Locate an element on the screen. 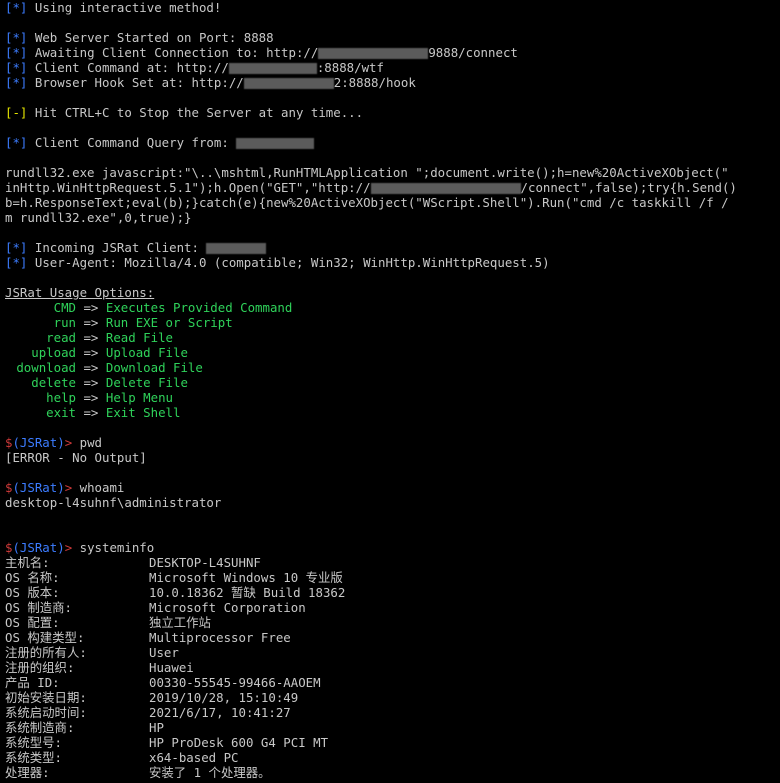 The width and height of the screenshot is (780, 783). command-text: systeminfo is located at coordinates (117, 547).